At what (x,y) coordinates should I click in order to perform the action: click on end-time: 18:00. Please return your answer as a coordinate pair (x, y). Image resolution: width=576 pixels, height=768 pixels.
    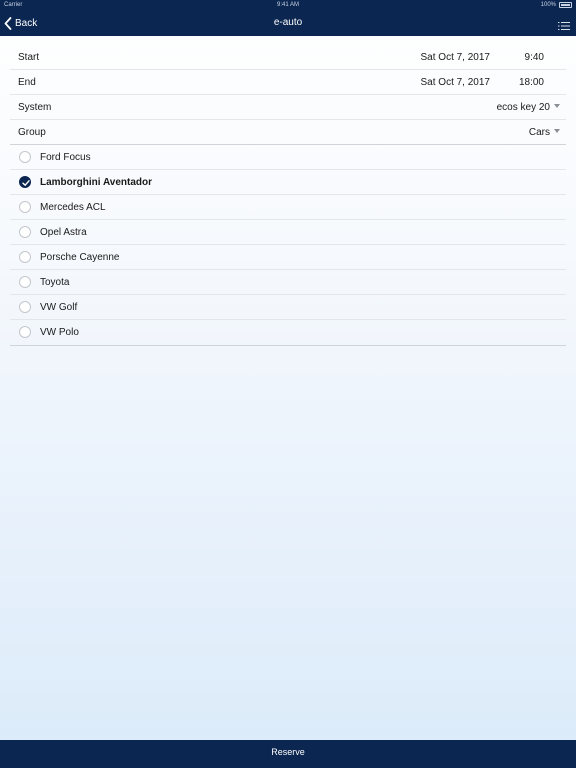
    Looking at the image, I should click on (531, 82).